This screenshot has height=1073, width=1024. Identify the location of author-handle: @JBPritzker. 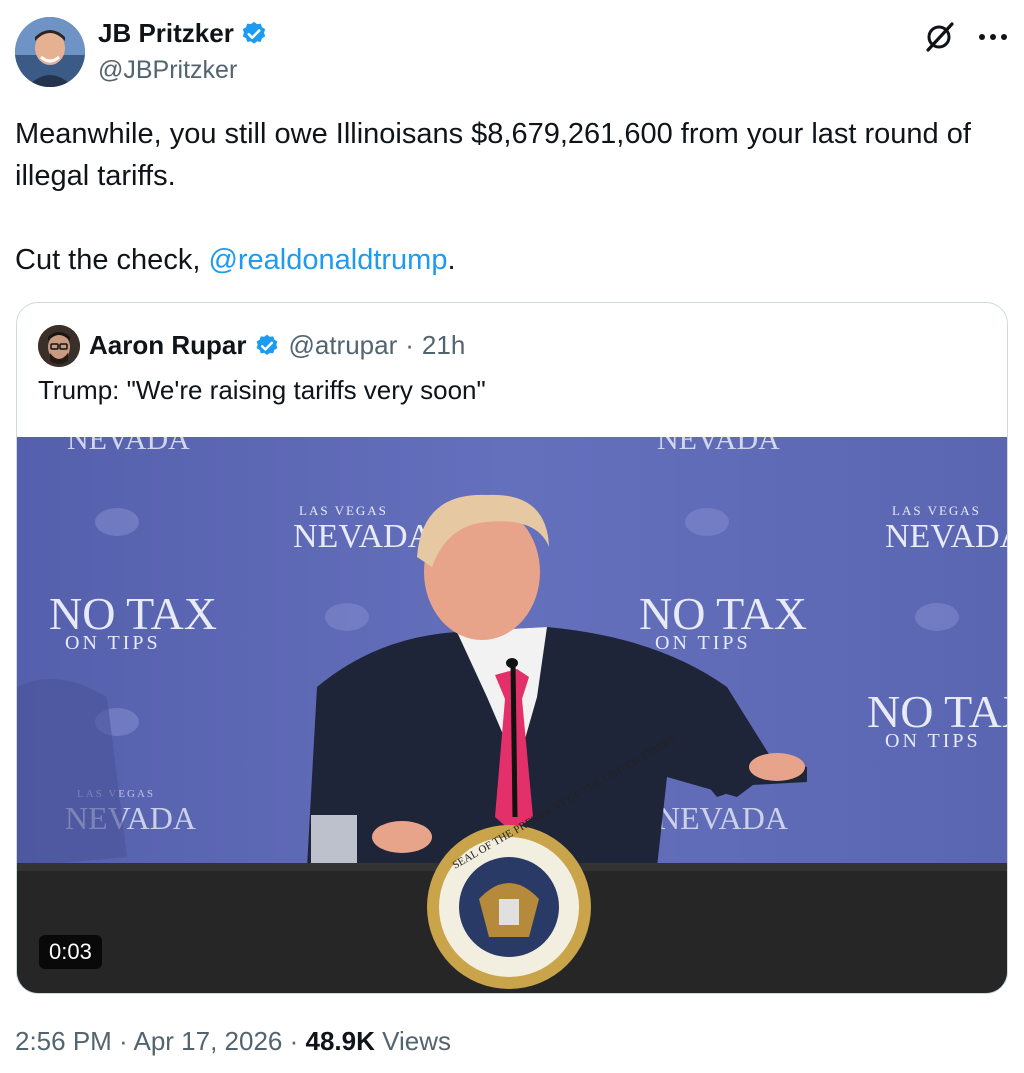
(167, 70).